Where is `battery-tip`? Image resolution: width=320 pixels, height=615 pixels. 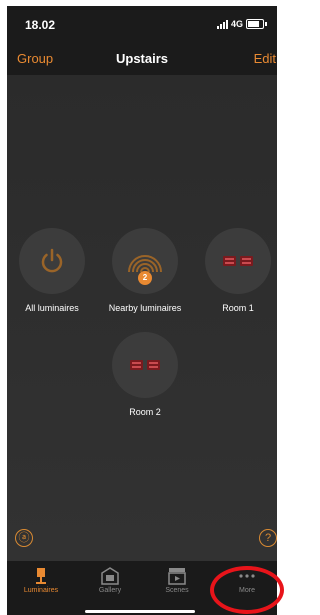
battery-tip is located at coordinates (266, 24).